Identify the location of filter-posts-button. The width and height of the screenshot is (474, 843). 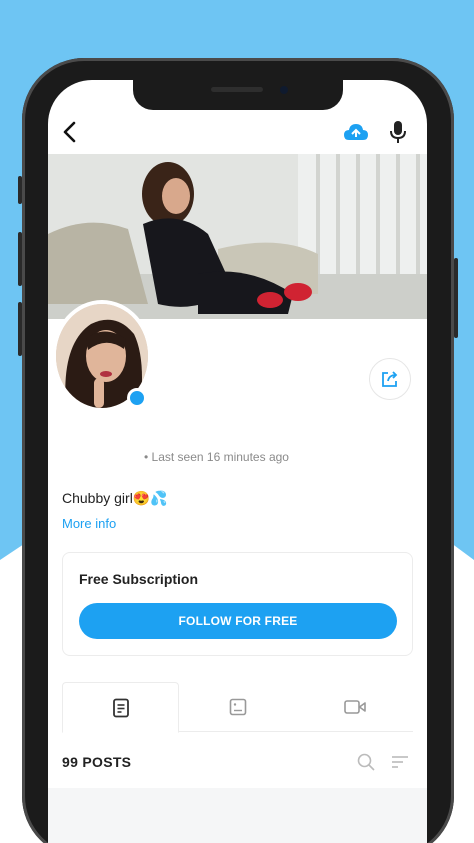
(400, 762).